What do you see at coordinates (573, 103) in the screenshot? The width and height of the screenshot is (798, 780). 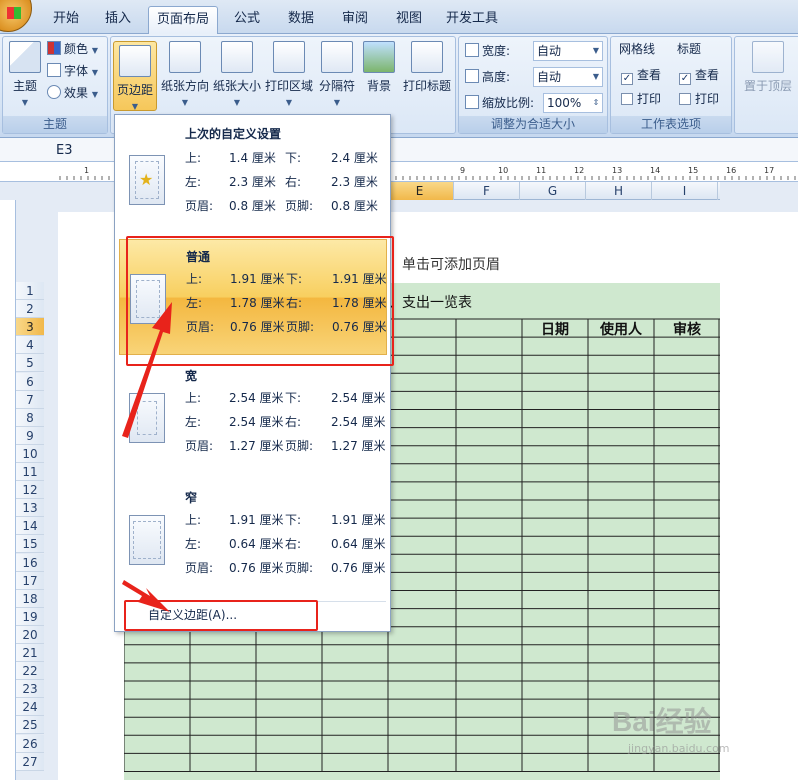 I see `scale-spinner: 100% ⇕` at bounding box center [573, 103].